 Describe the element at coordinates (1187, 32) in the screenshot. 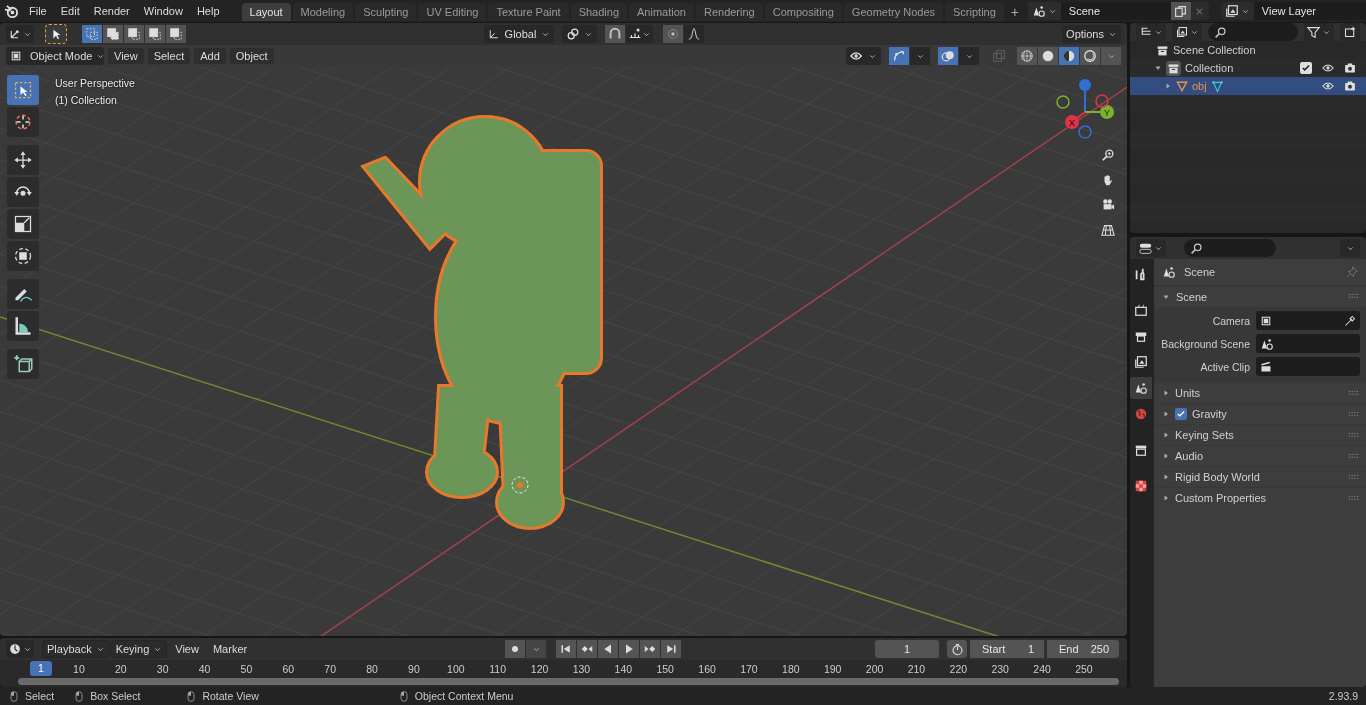

I see `display-mode-dropdown` at that location.